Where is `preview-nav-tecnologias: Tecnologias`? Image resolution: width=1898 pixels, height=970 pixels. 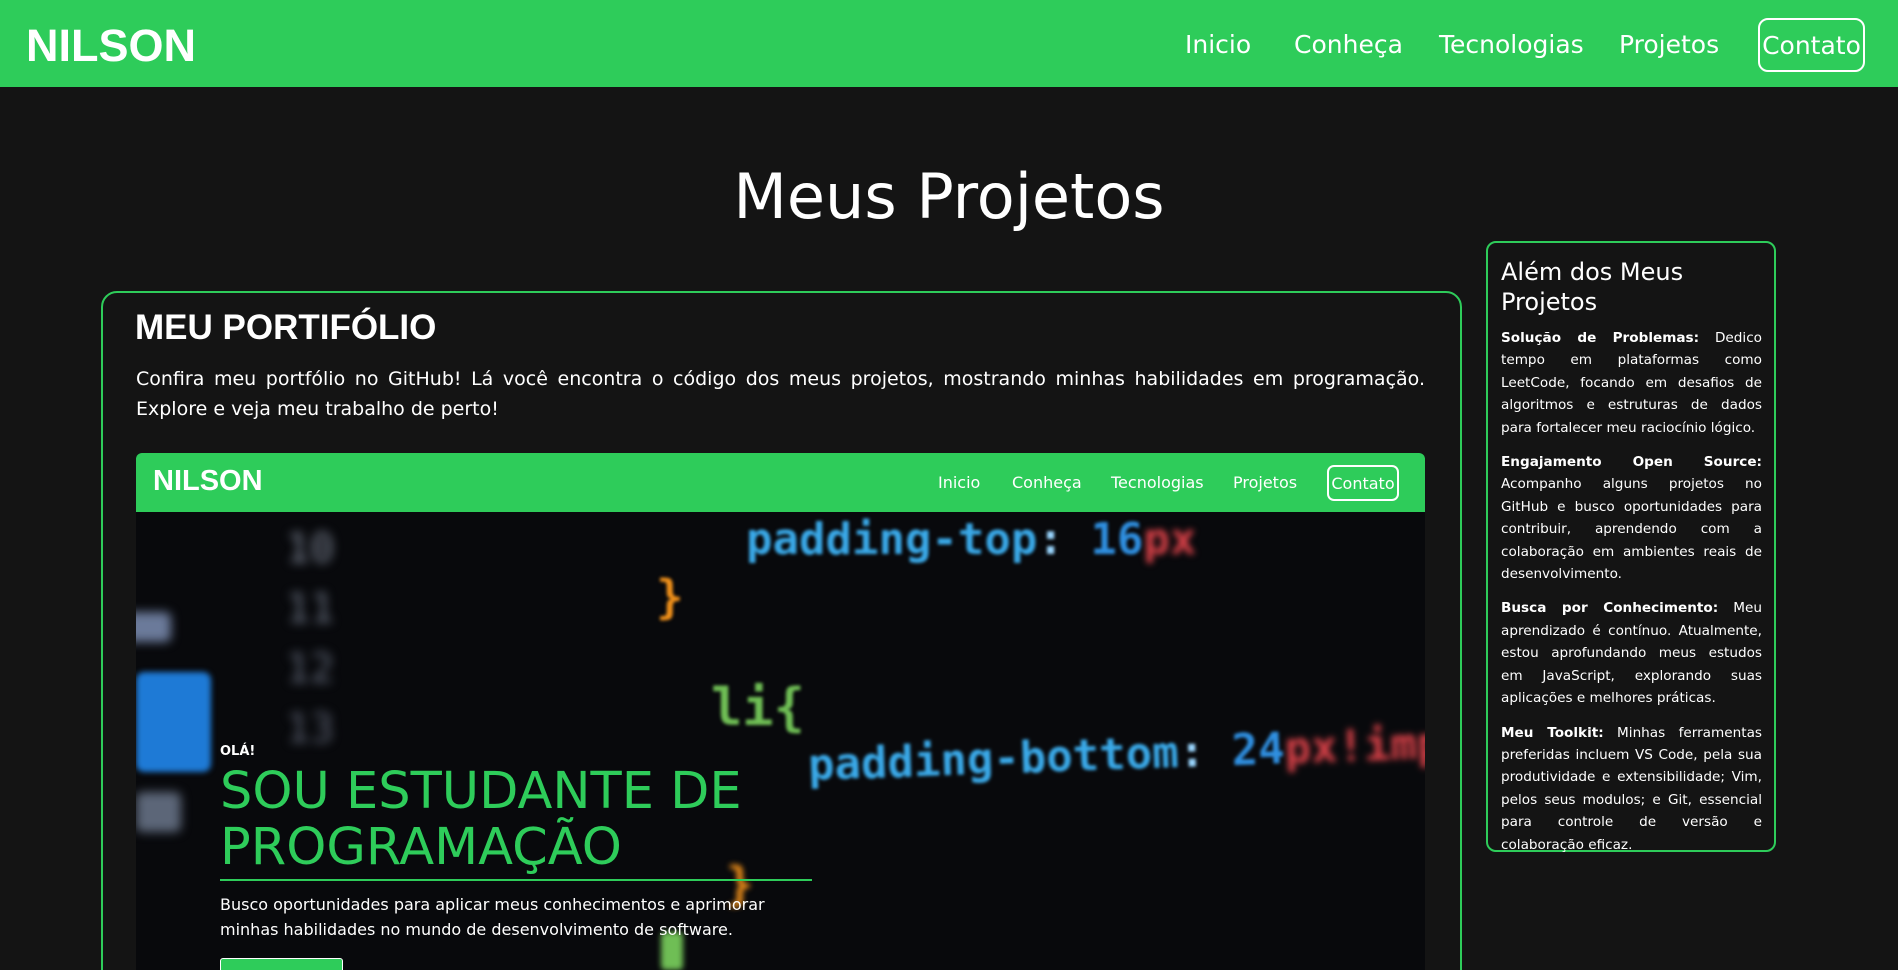 preview-nav-tecnologias: Tecnologias is located at coordinates (1157, 482).